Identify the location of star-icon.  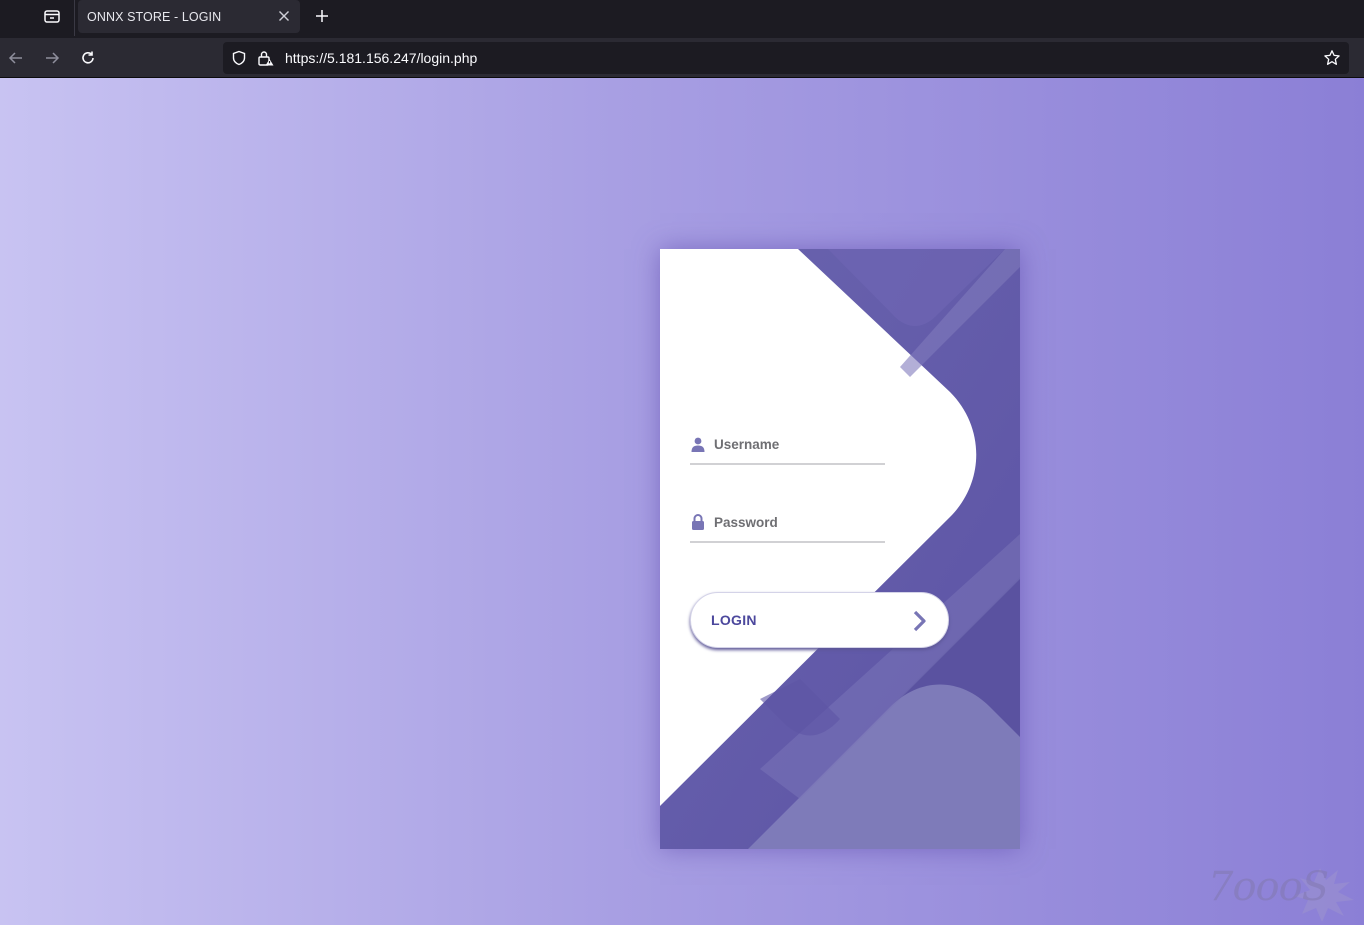
(1332, 60).